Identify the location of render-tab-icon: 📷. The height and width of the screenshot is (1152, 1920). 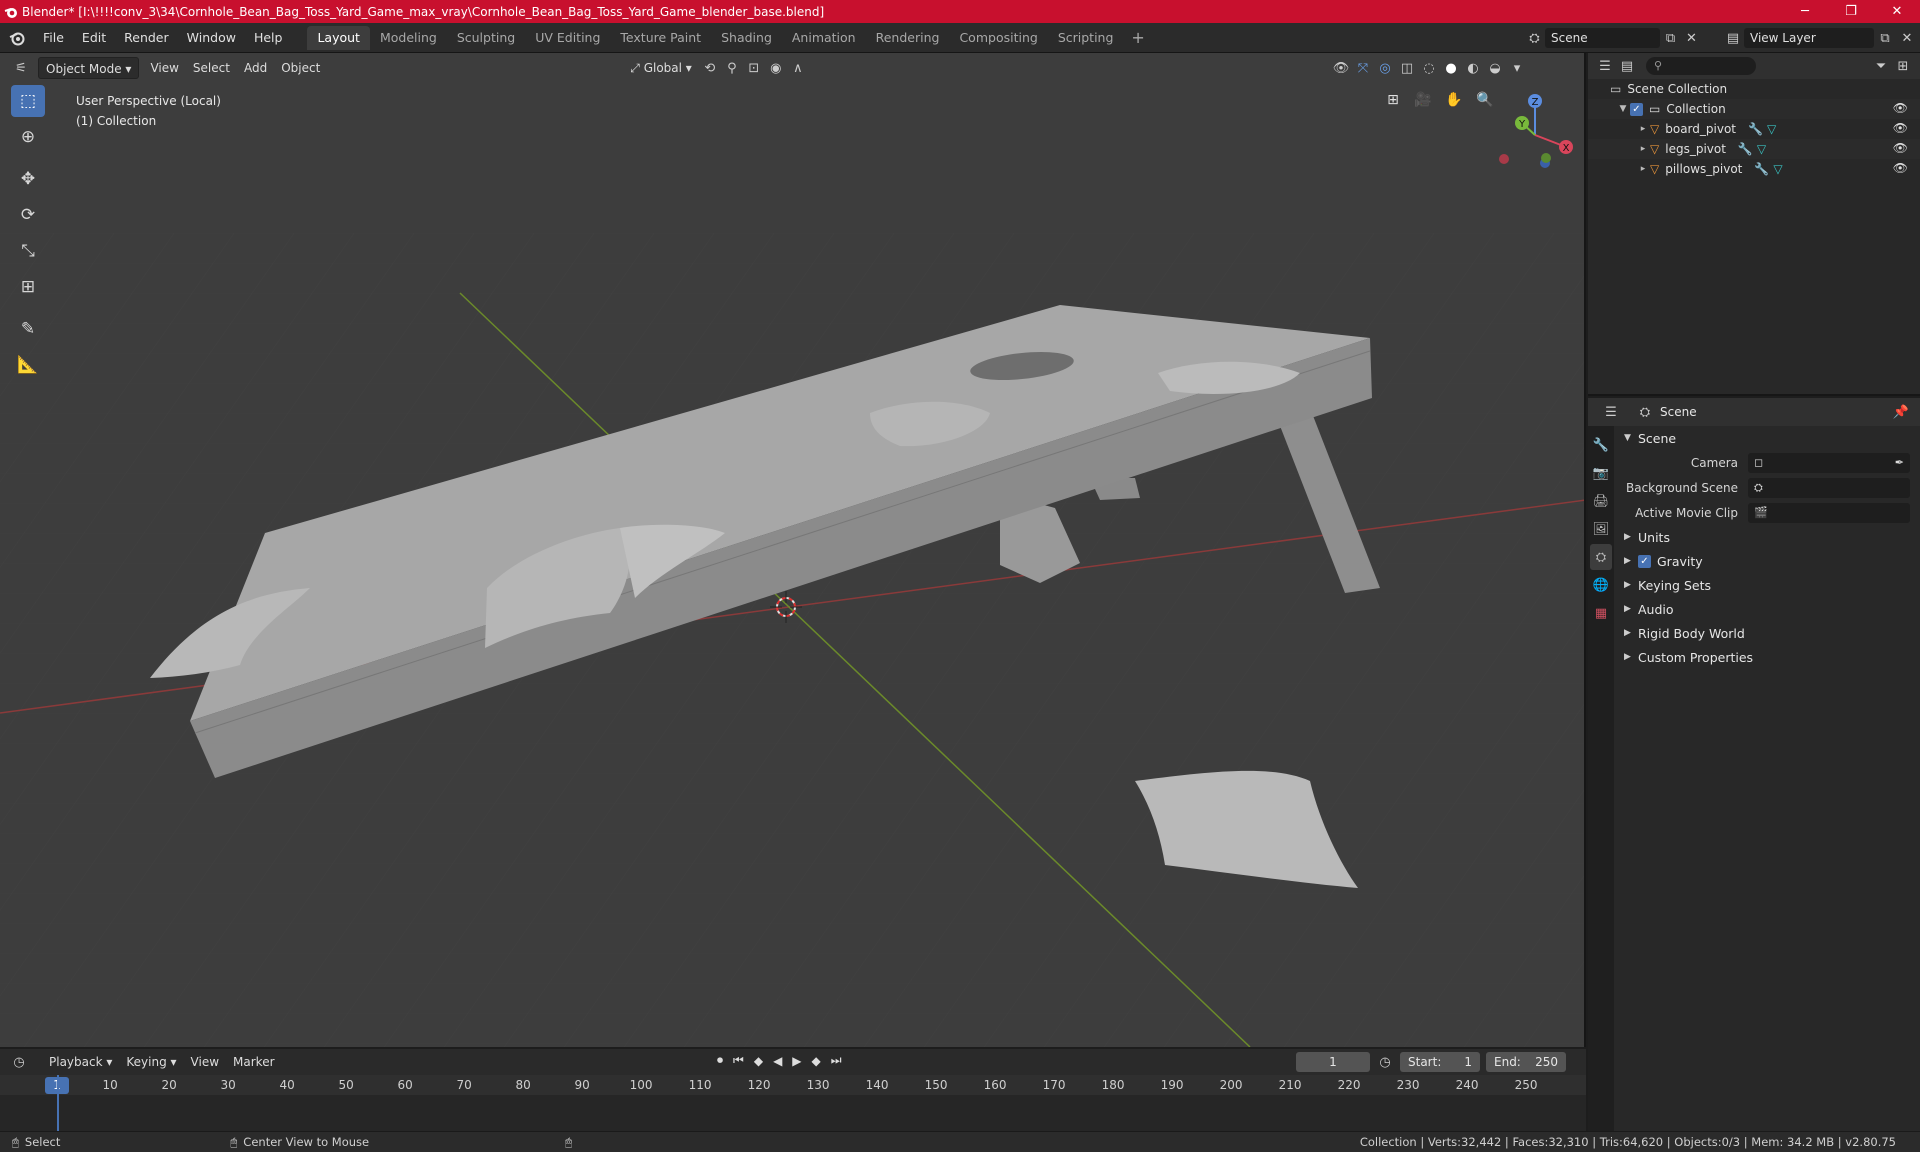
(1601, 473).